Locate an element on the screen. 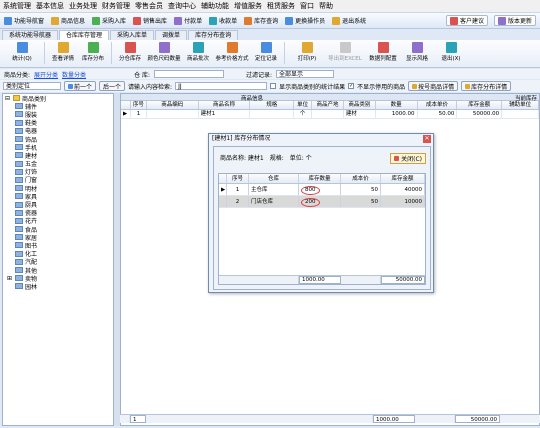 This screenshot has width=540, height=428. tree-item: 鞋类 is located at coordinates (58, 123).